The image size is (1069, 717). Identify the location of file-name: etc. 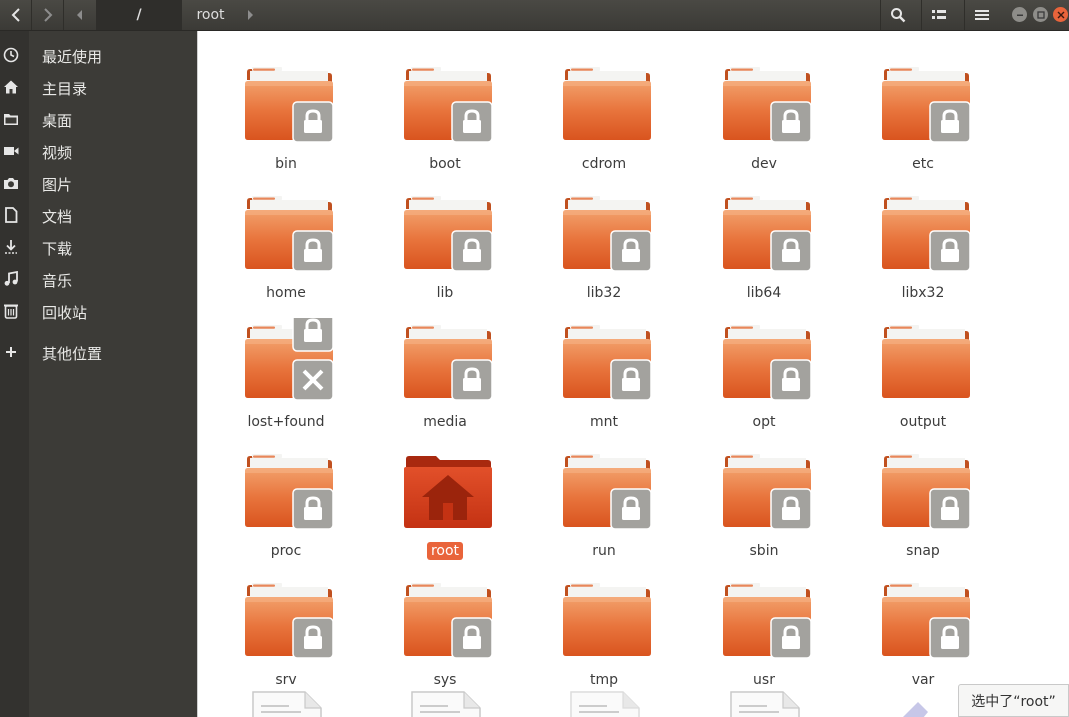
(923, 164).